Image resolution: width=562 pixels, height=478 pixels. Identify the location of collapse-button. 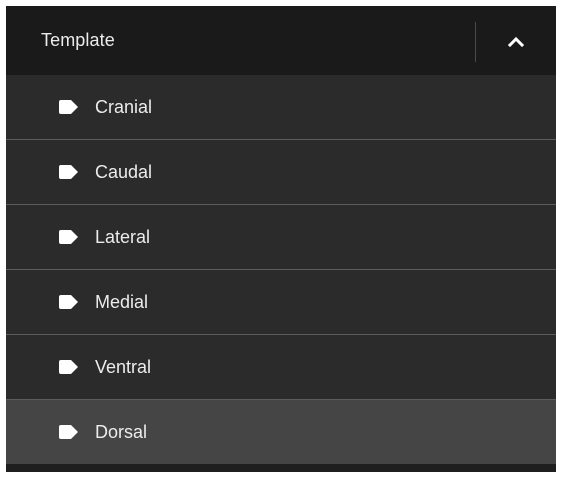
(516, 41).